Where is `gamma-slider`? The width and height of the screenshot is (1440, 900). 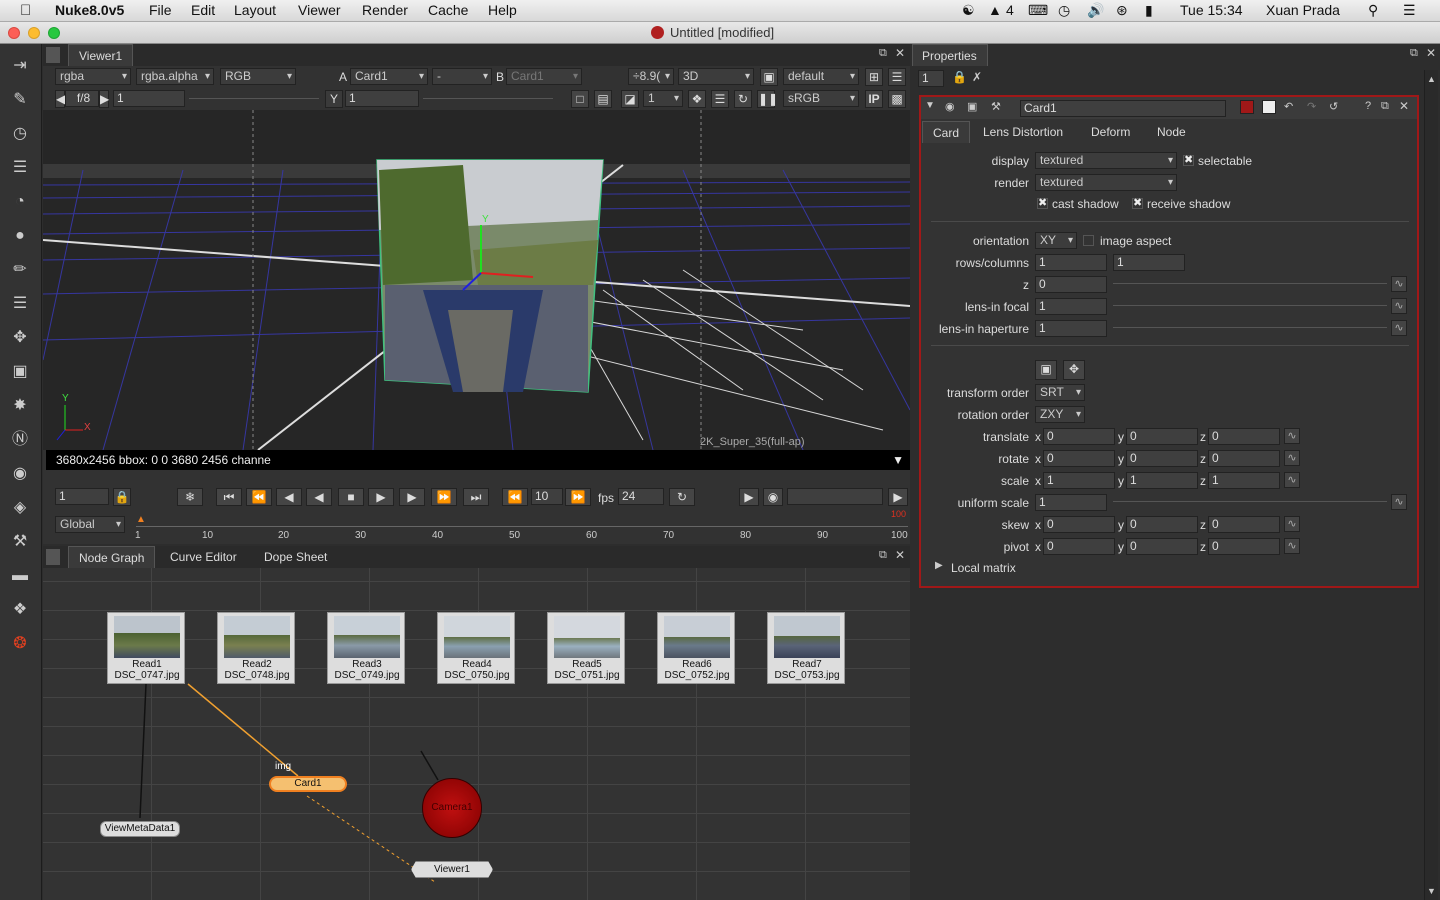
gamma-slider is located at coordinates (488, 104).